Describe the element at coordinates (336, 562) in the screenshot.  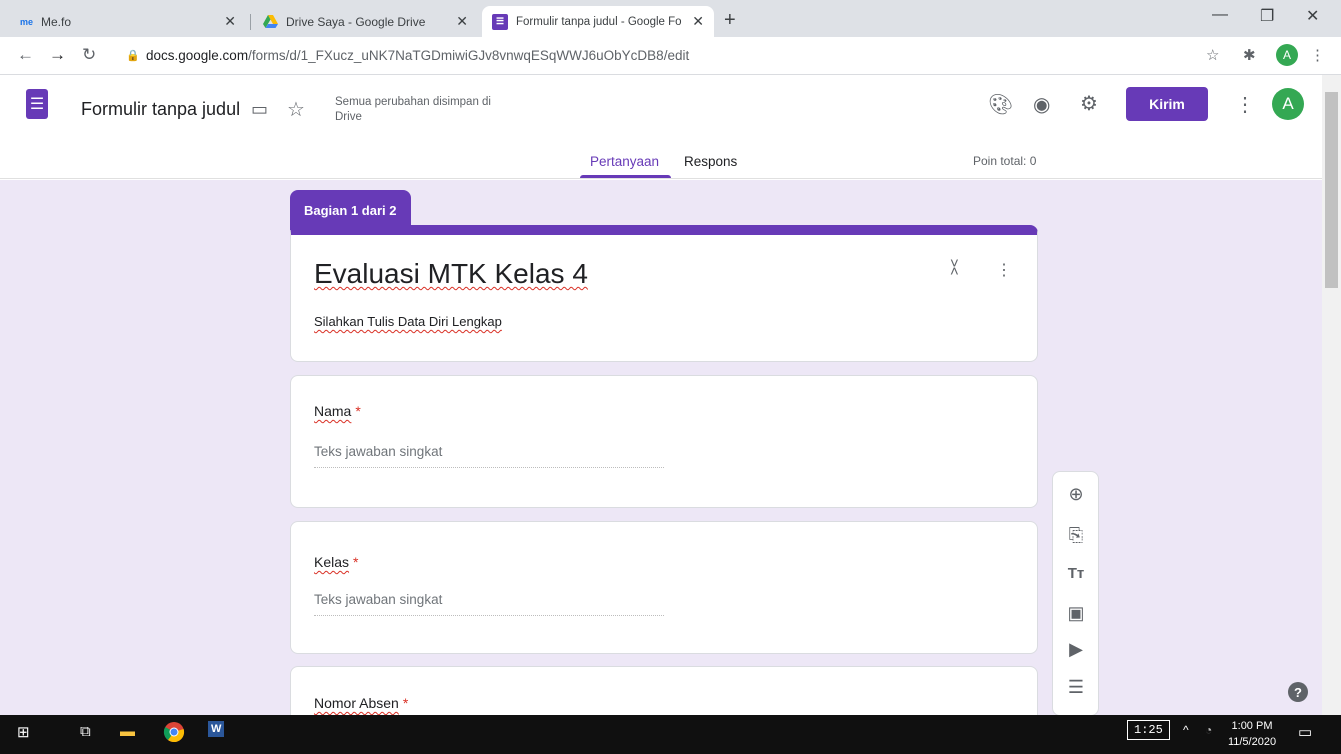
I see `question-label: Kelas *` at that location.